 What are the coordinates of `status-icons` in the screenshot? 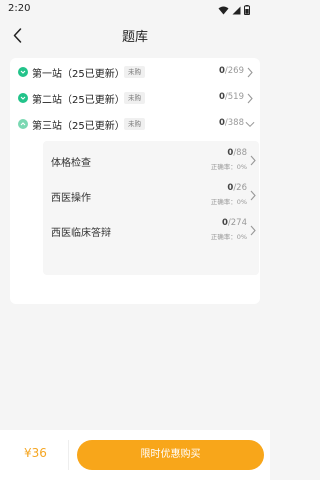 It's located at (232, 10).